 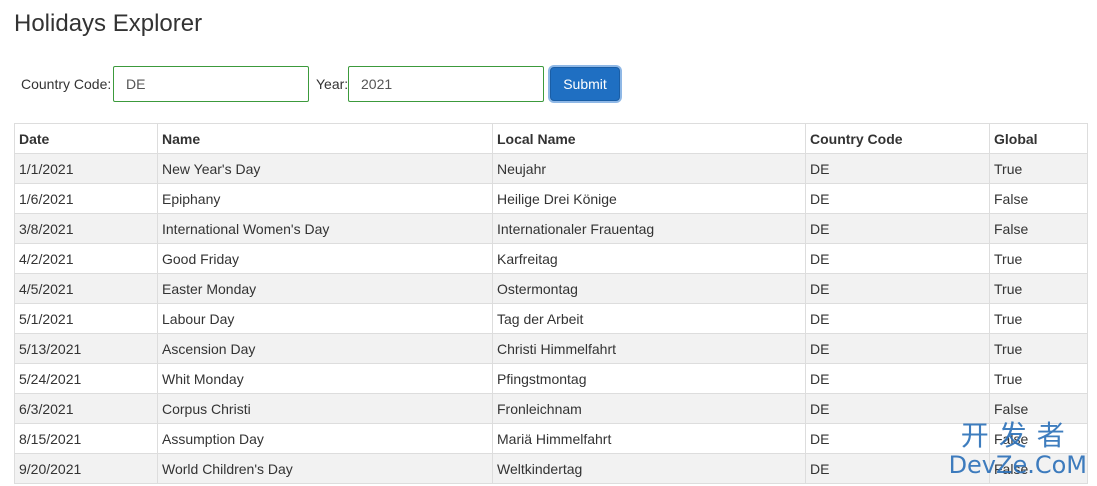 What do you see at coordinates (86, 168) in the screenshot?
I see `cell-date: 1/1/2021` at bounding box center [86, 168].